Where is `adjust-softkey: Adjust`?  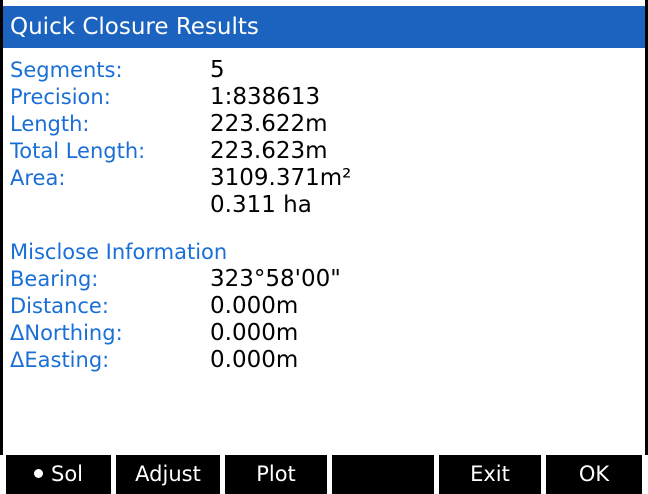 adjust-softkey: Adjust is located at coordinates (168, 474).